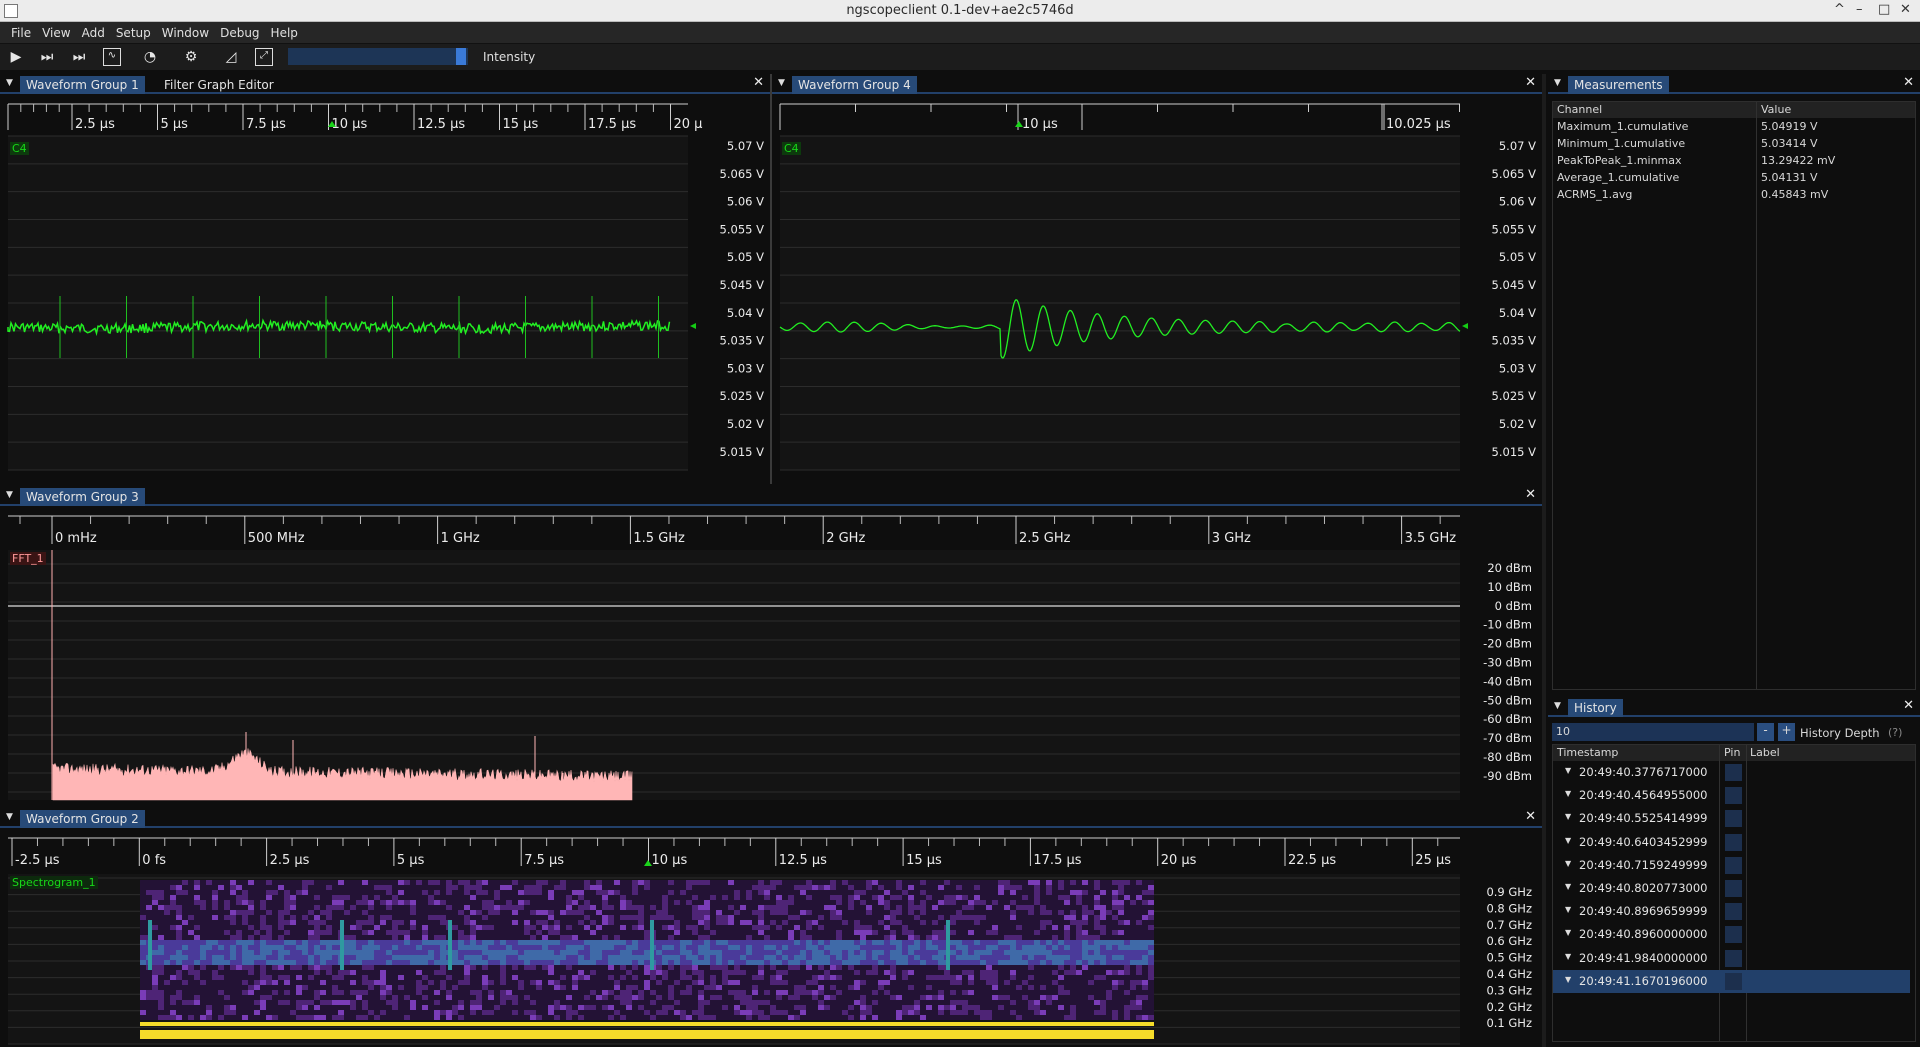 This screenshot has width=1920, height=1047. What do you see at coordinates (180, 31) in the screenshot?
I see `menu-window: Window` at bounding box center [180, 31].